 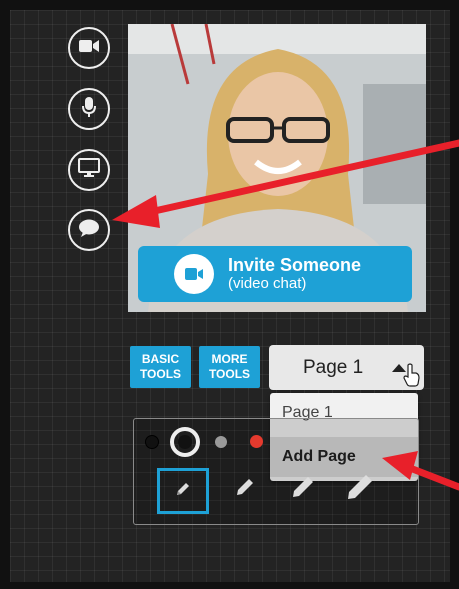 What do you see at coordinates (420, 471) in the screenshot?
I see `red-arrow-to-add-page` at bounding box center [420, 471].